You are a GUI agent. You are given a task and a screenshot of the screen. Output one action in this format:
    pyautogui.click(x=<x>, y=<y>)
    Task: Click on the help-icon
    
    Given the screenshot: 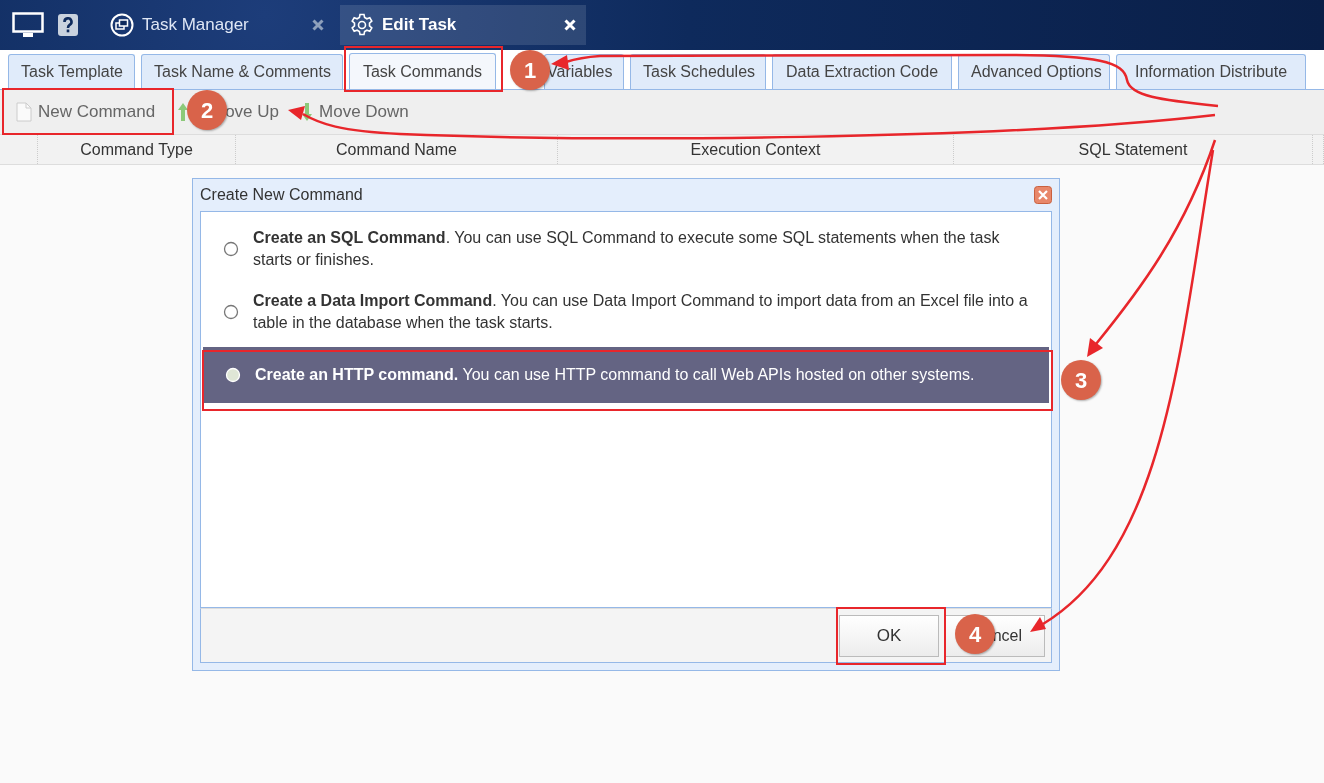 What is the action you would take?
    pyautogui.click(x=68, y=25)
    